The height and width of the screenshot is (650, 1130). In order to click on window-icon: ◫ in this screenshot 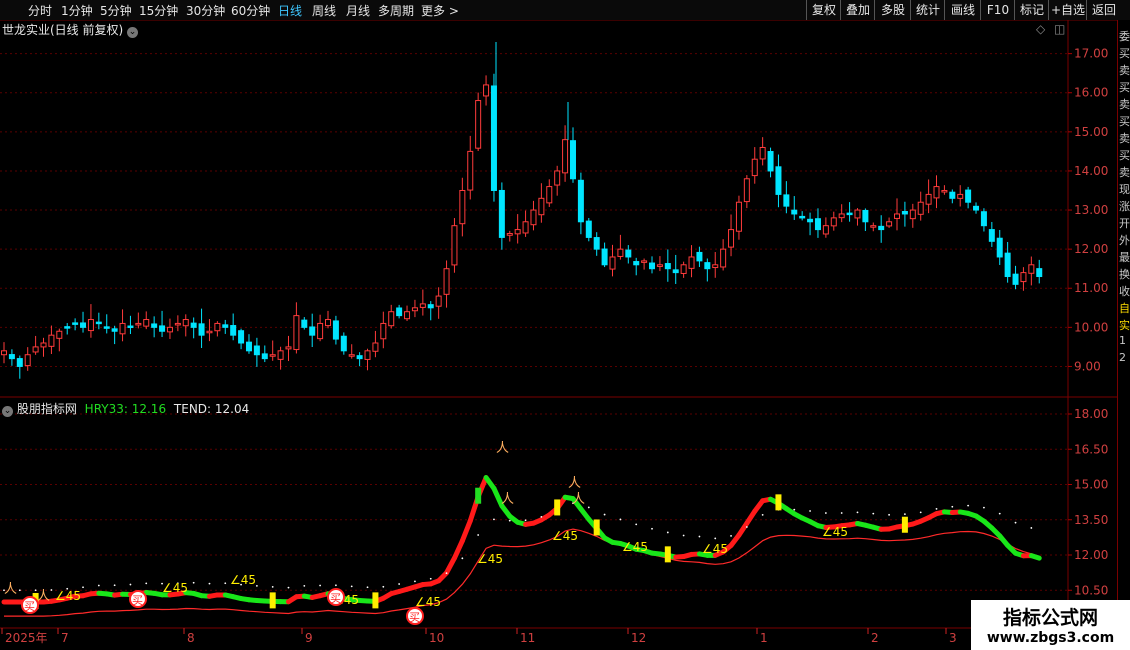, I will do `click(1059, 29)`.